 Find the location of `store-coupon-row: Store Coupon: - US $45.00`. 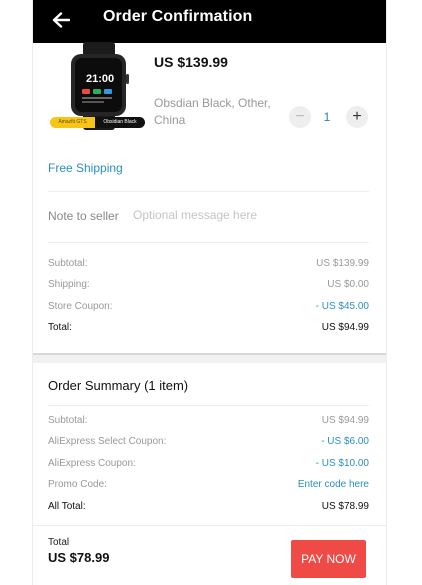

store-coupon-row: Store Coupon: - US $45.00 is located at coordinates (208, 306).